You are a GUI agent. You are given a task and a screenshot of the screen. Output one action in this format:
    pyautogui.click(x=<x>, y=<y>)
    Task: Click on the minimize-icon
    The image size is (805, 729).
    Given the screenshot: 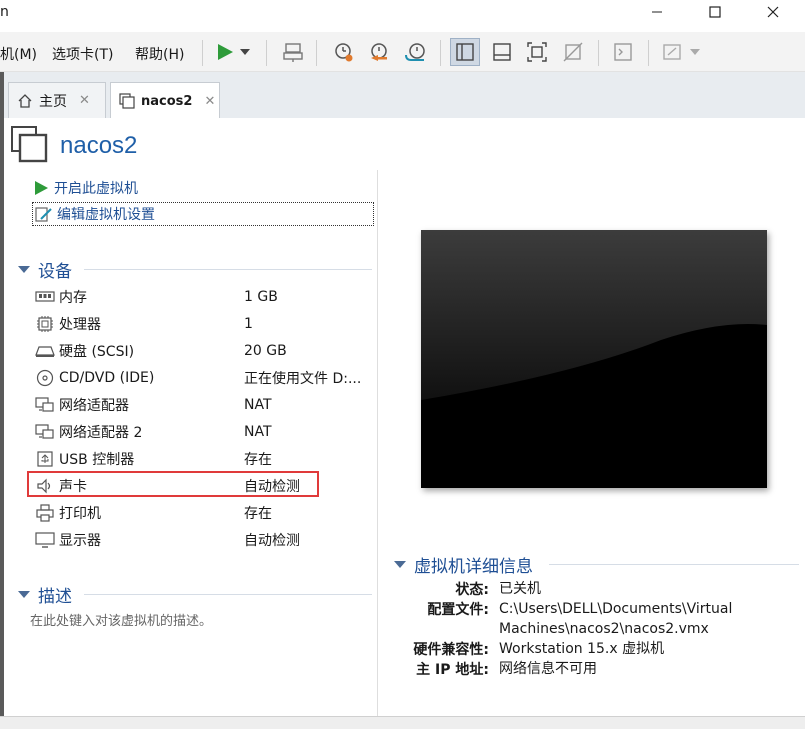 What is the action you would take?
    pyautogui.click(x=657, y=12)
    